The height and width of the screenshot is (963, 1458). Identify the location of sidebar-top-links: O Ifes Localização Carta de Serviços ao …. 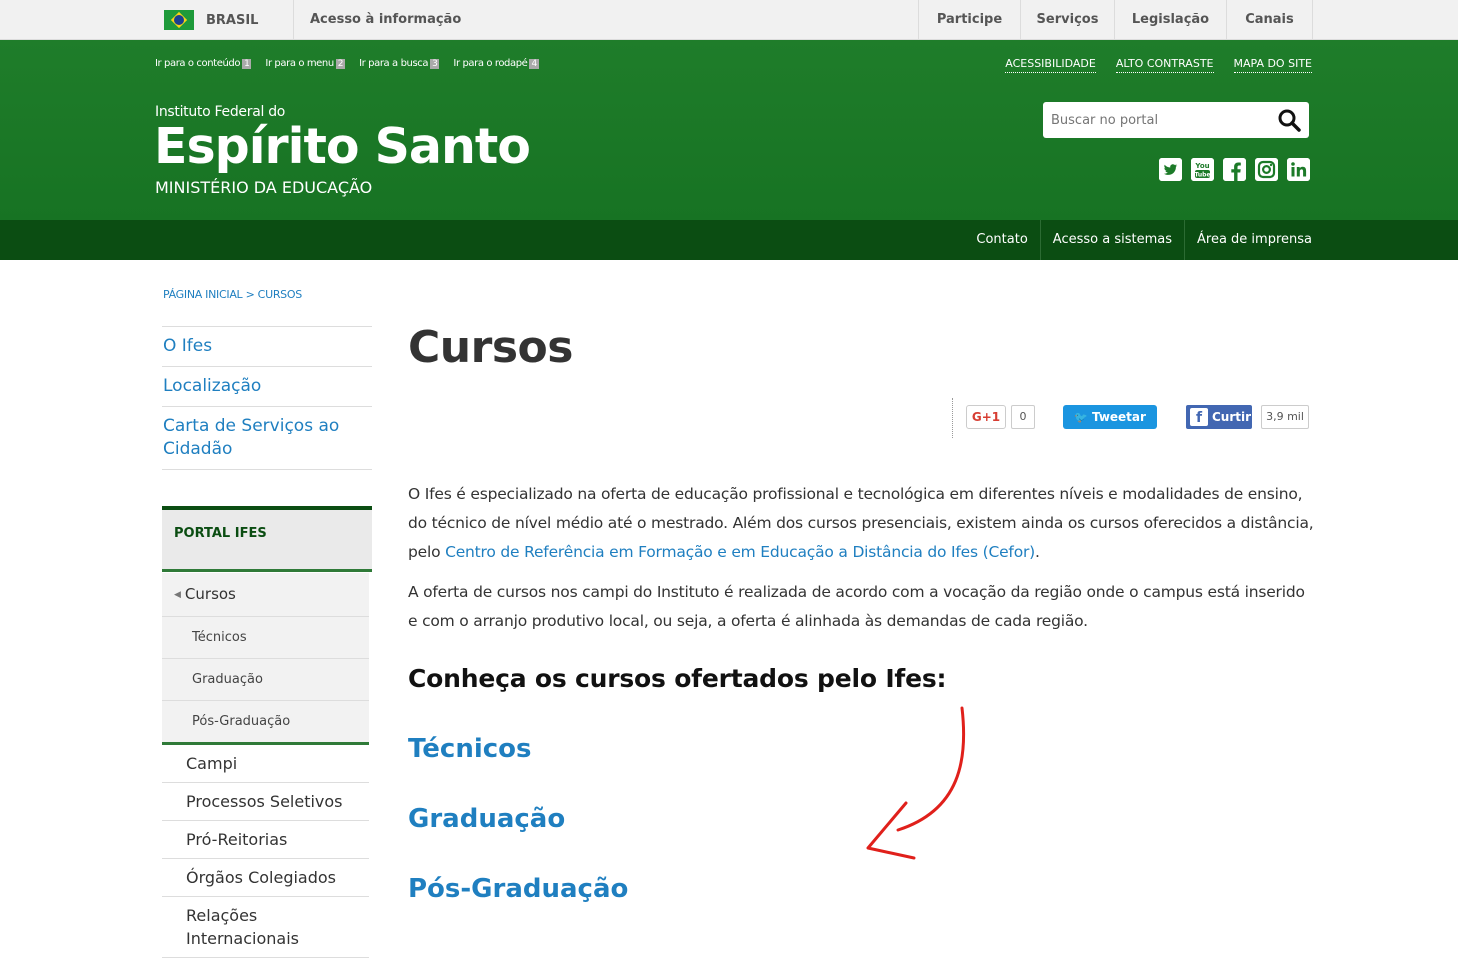
(267, 398).